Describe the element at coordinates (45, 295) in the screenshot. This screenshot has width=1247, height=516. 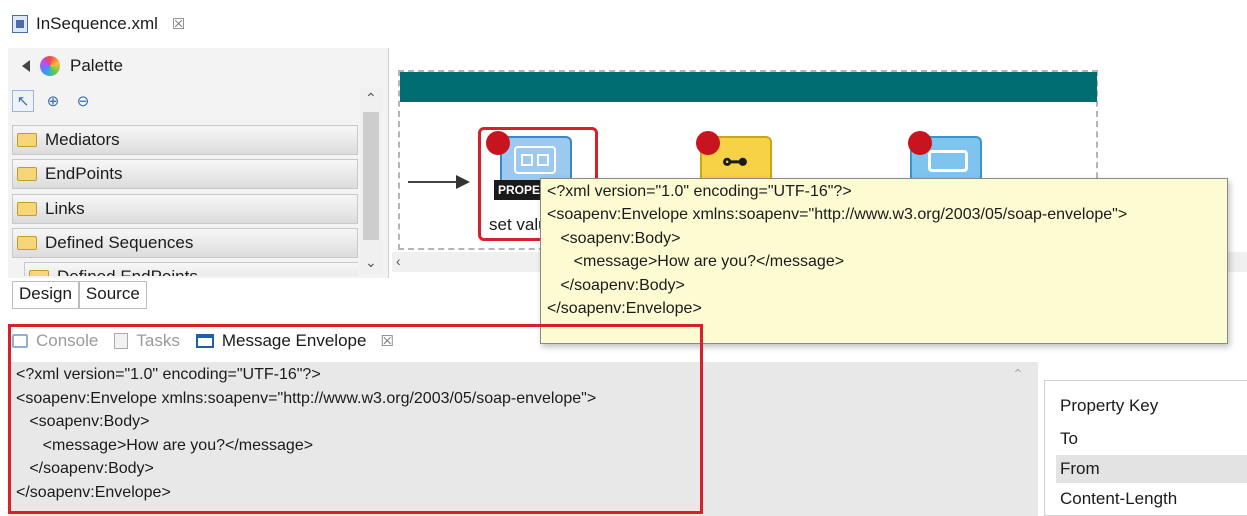
I see `tab-design: Design` at that location.